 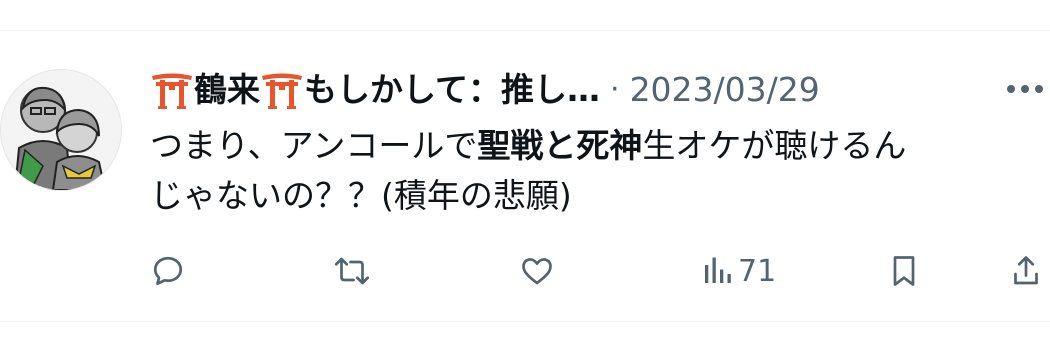 I want to click on timestamp: 2023/03/29, so click(x=725, y=90).